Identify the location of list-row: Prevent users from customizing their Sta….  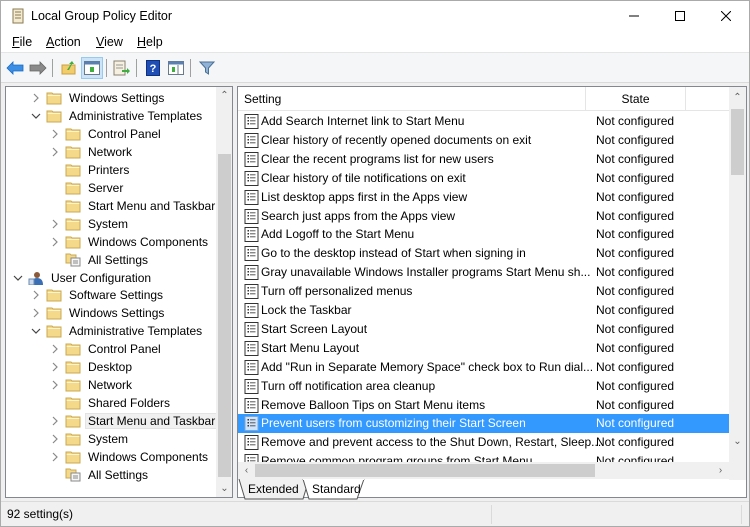
(483, 424).